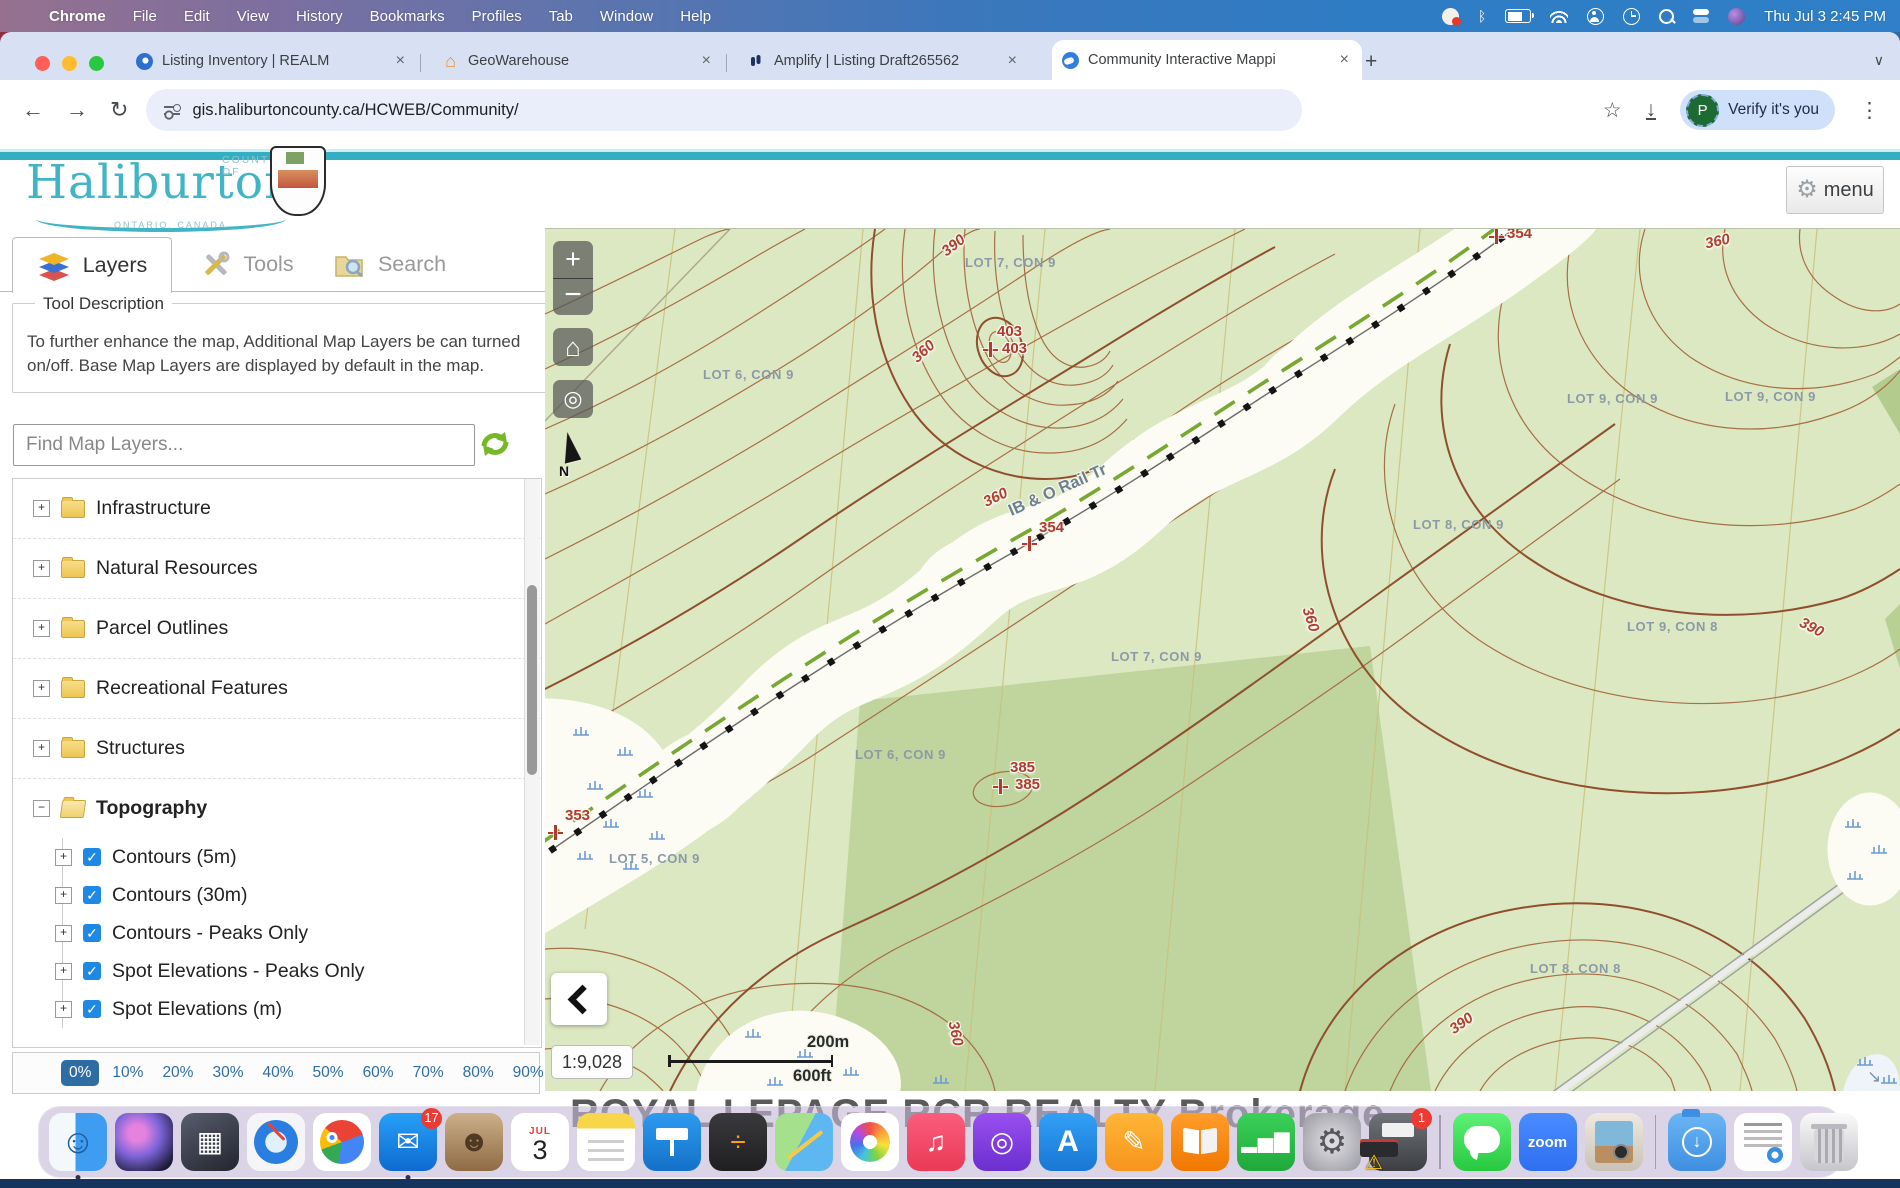 The image size is (1900, 1188). Describe the element at coordinates (532, 762) in the screenshot. I see `tree-scrollbar` at that location.